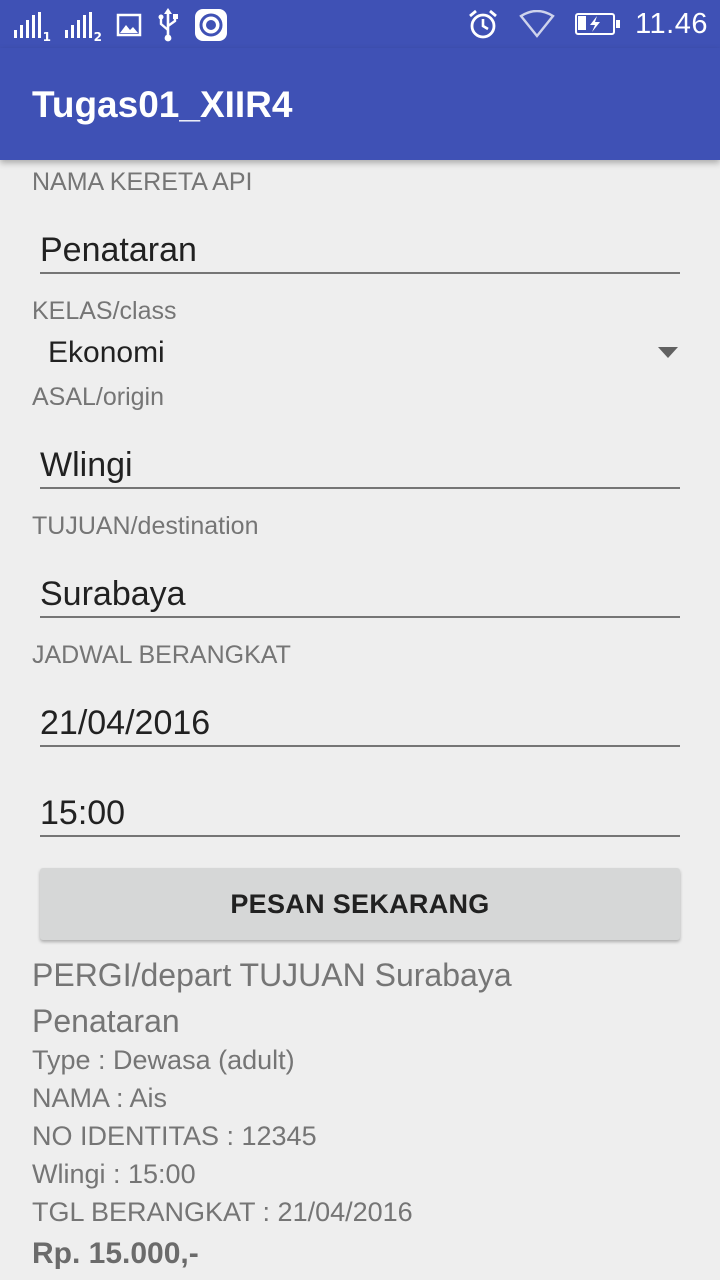 The width and height of the screenshot is (720, 1280). I want to click on result-name: NAMA : Ais, so click(100, 1098).